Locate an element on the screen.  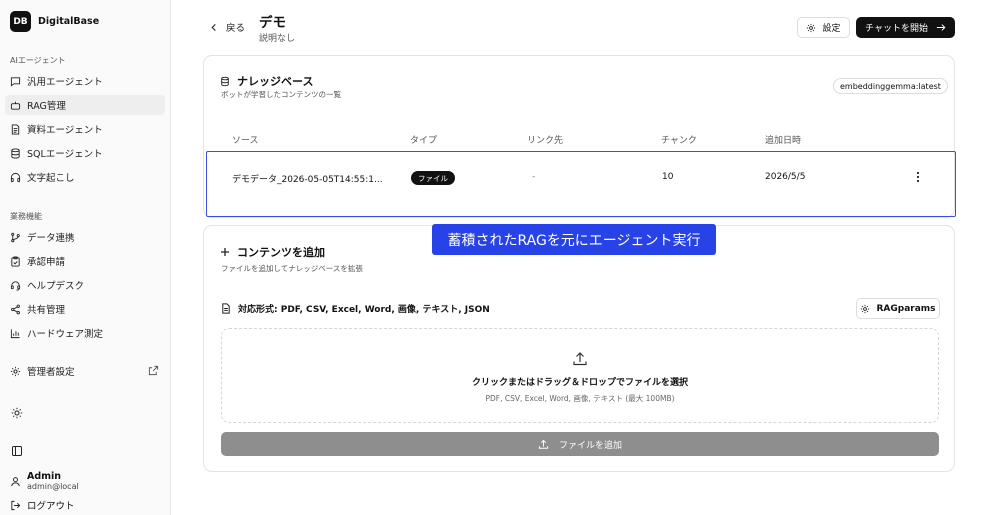
column-header-type: タイプ is located at coordinates (424, 141).